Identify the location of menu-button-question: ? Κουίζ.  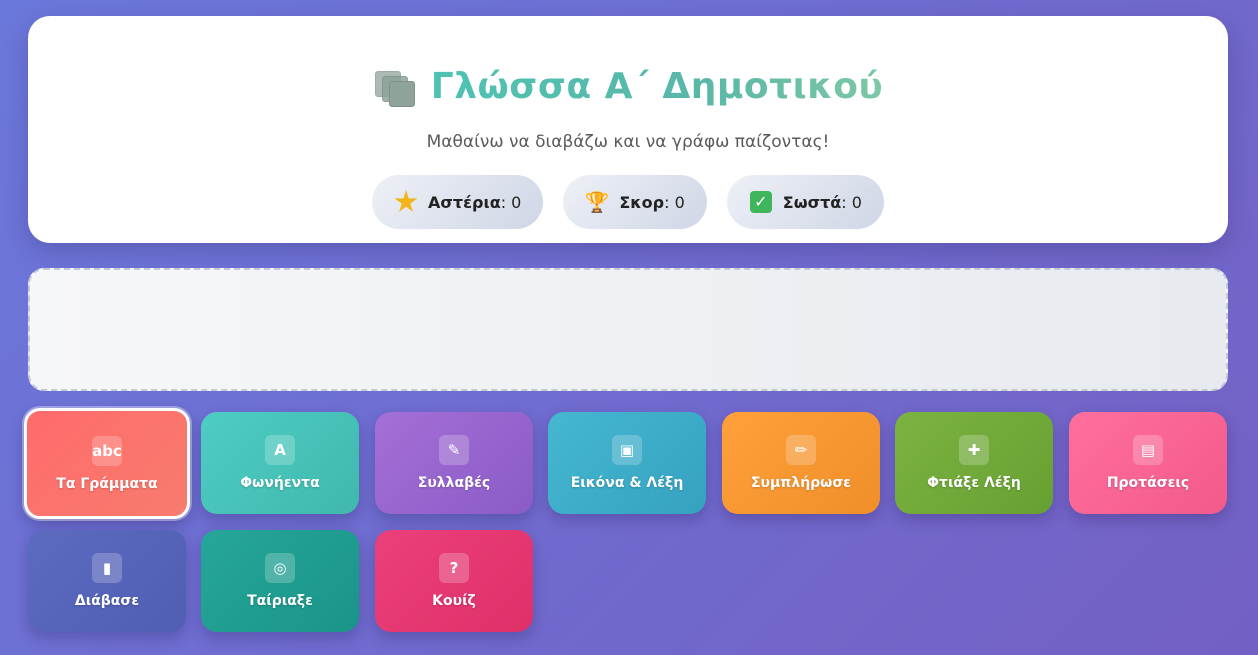
(454, 581).